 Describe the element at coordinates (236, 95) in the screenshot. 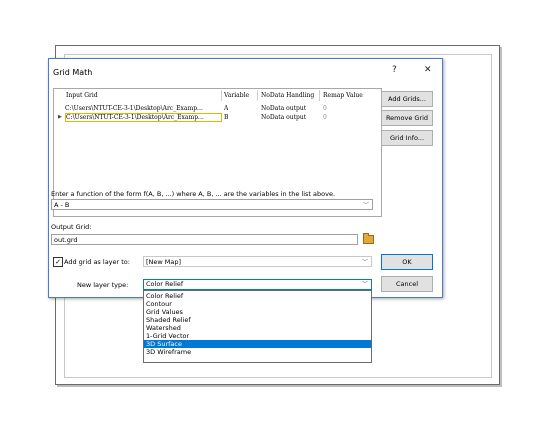

I see `column-header-variable: Variable` at that location.